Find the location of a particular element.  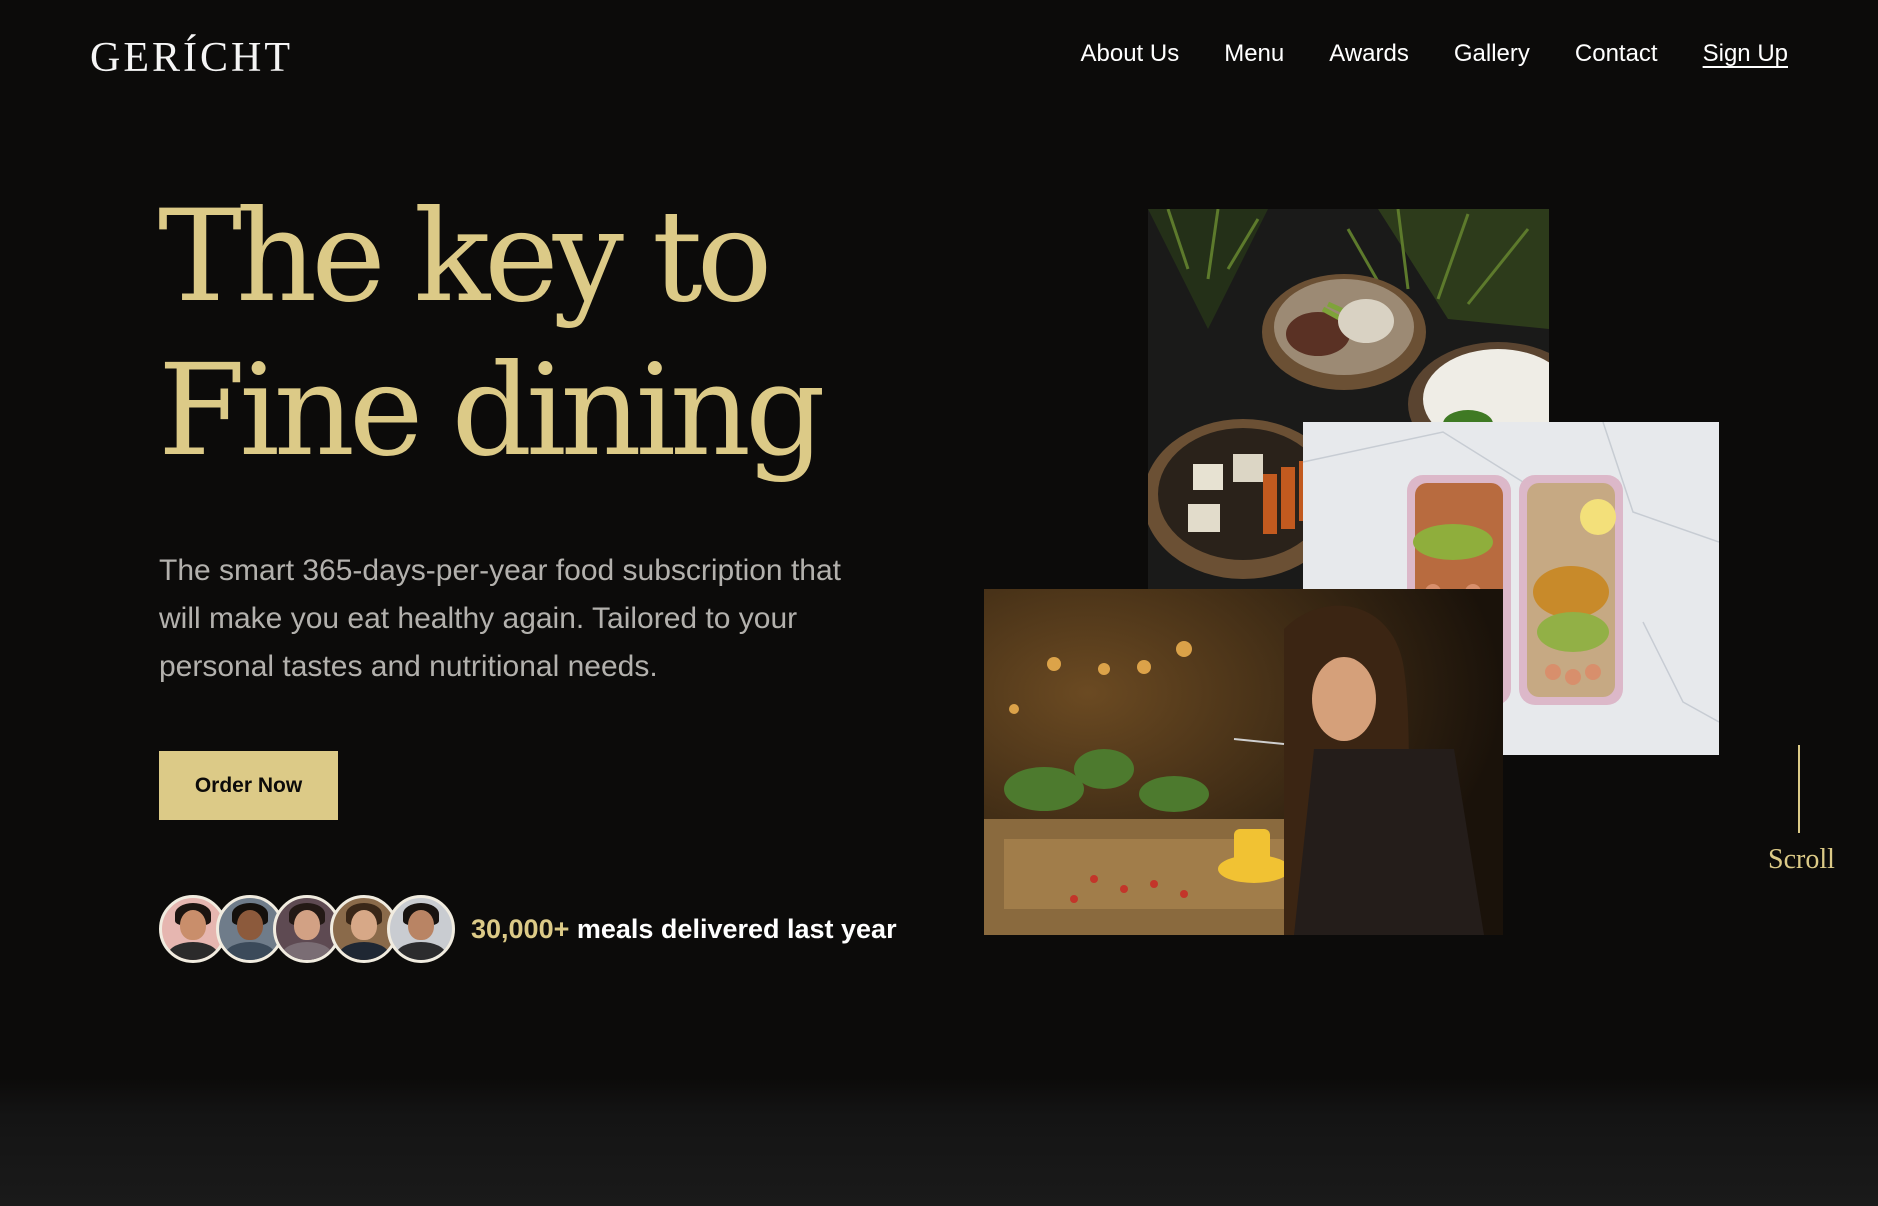

nav-menu: Menu is located at coordinates (1254, 54).